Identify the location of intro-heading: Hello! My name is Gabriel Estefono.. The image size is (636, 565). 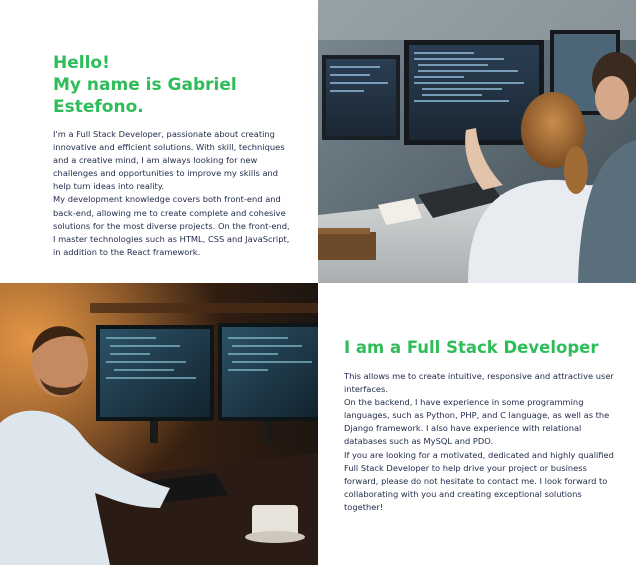
(172, 85).